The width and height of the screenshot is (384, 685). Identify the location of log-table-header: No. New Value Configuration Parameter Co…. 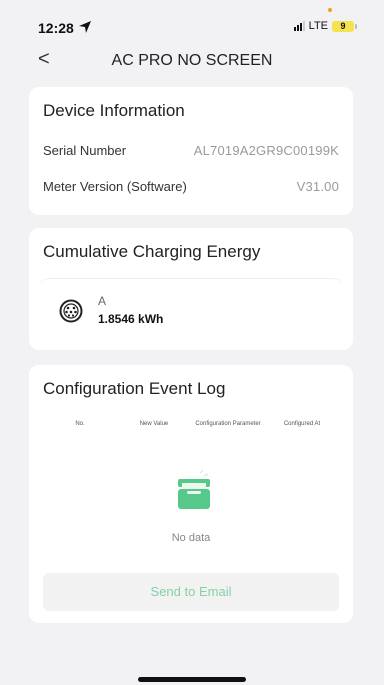
(191, 424).